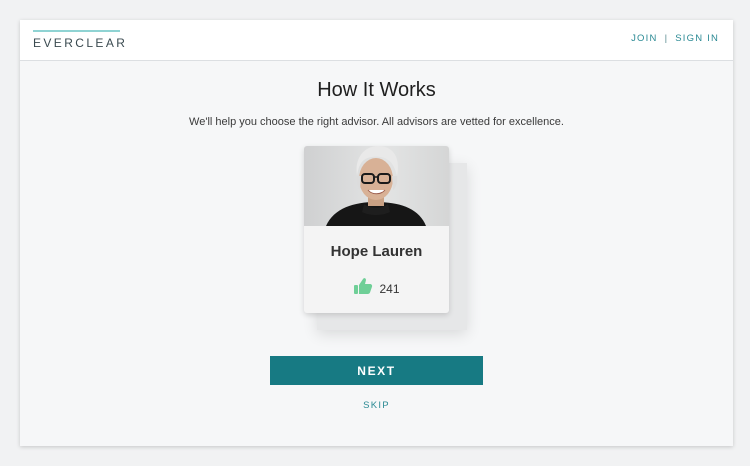 The width and height of the screenshot is (750, 466). I want to click on next-button: NEXT, so click(376, 370).